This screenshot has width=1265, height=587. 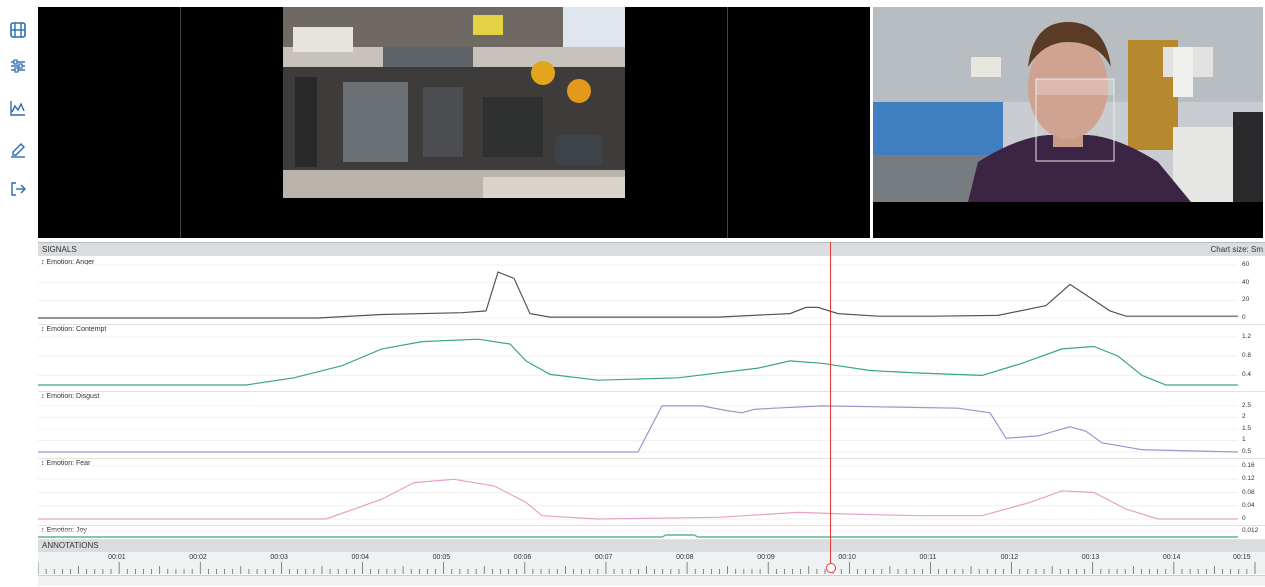 I want to click on y-tick-label: 20, so click(x=1246, y=300).